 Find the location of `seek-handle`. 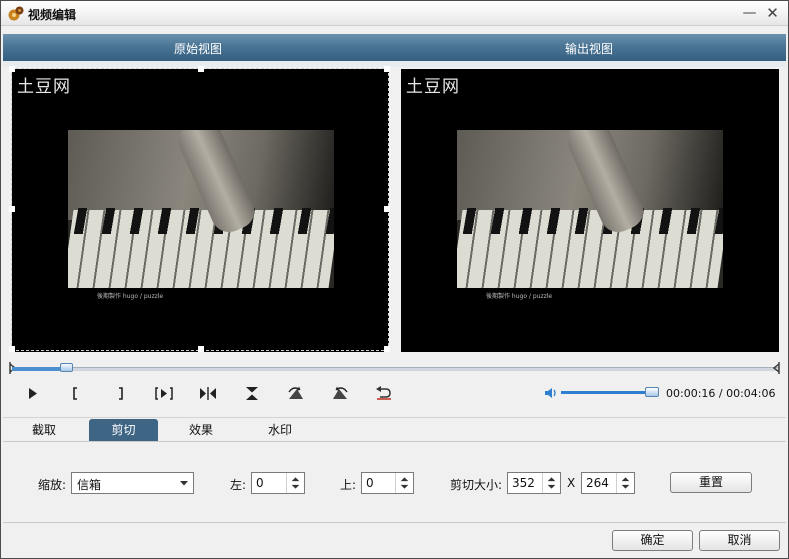

seek-handle is located at coordinates (66, 367).